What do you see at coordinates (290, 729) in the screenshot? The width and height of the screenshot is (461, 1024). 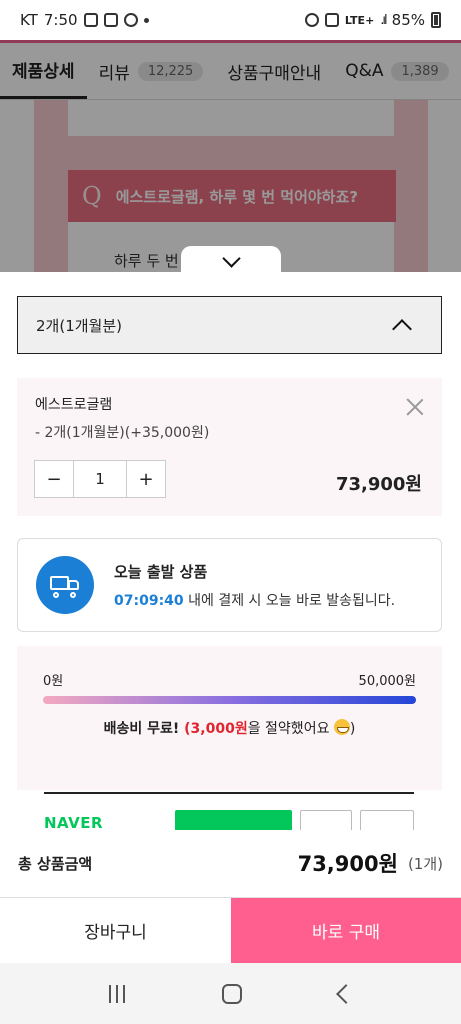 I see `msg-suffix: 을 절약했어요` at bounding box center [290, 729].